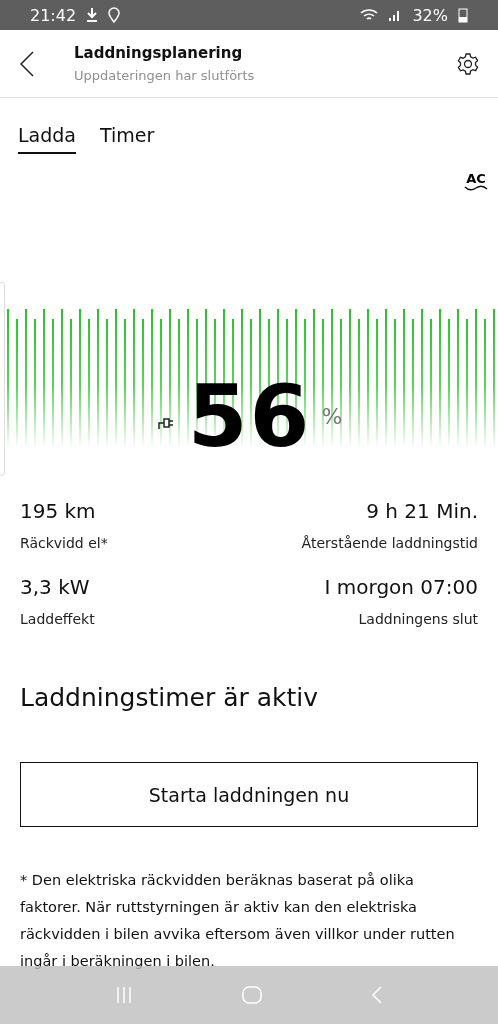  I want to click on battery-percent: 32%, so click(430, 15).